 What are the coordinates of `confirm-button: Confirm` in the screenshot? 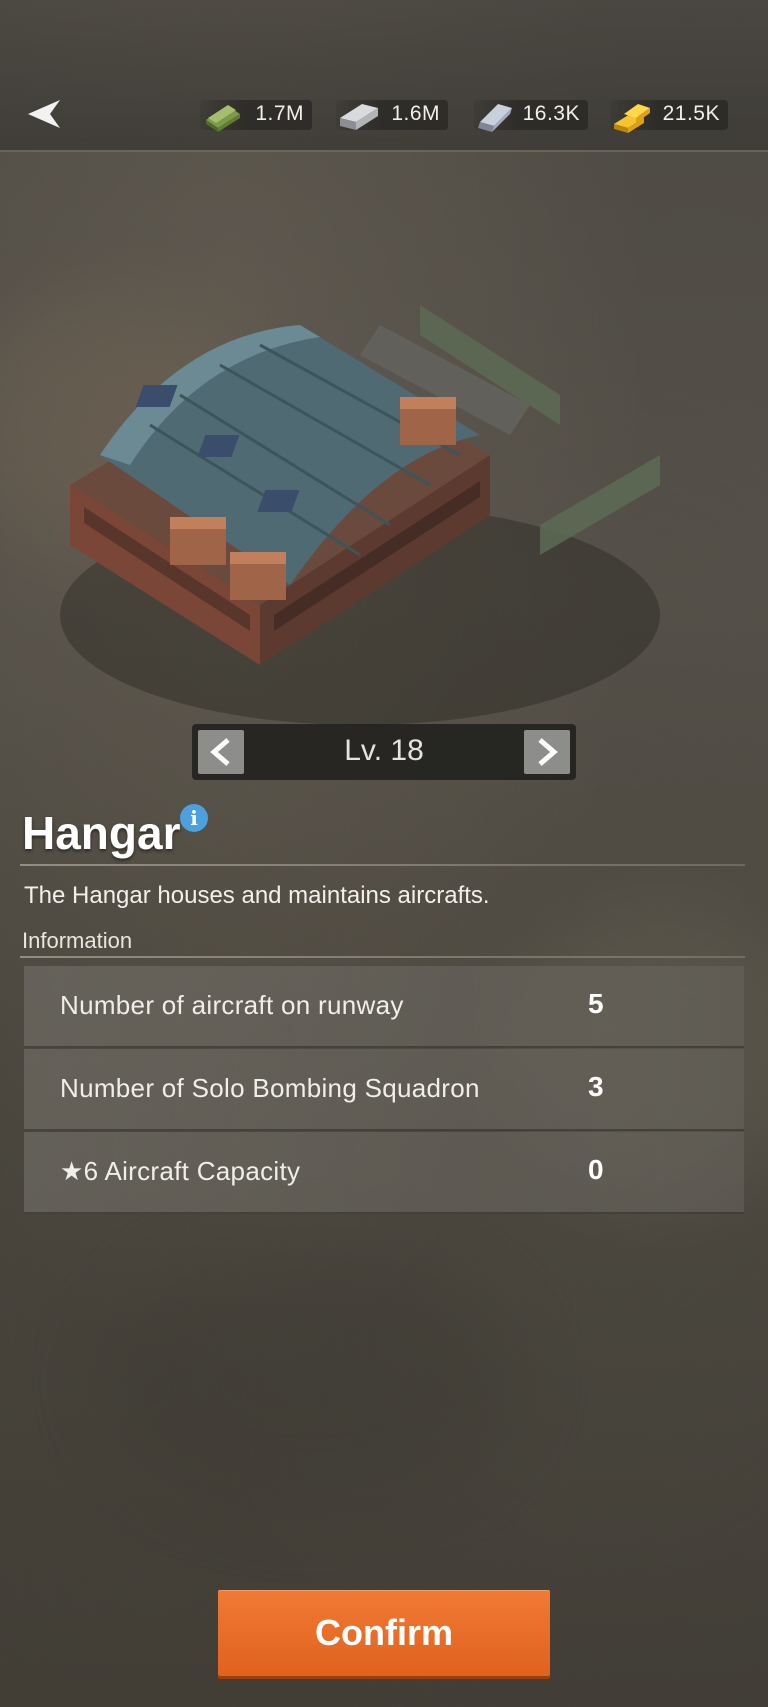 It's located at (384, 1633).